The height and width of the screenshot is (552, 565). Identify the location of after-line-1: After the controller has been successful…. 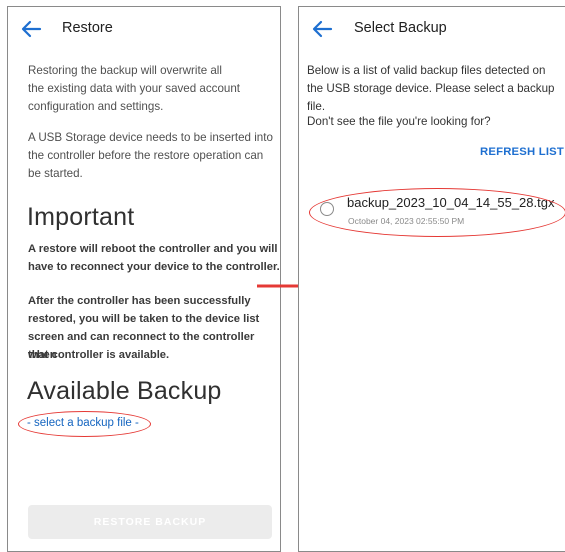
(139, 301).